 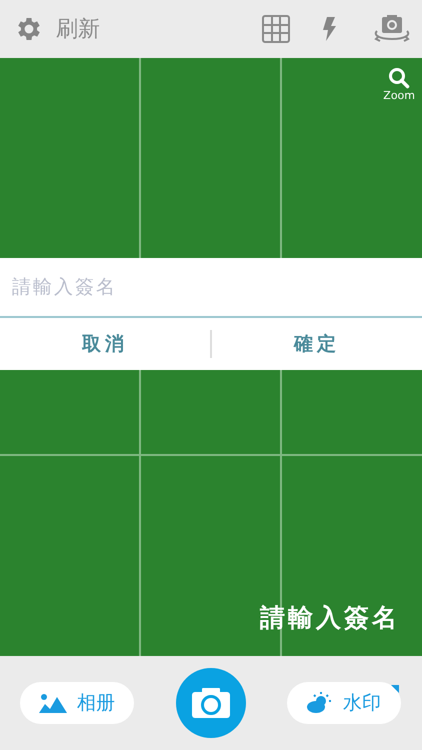 I want to click on watermark-text: 請輸入簽名, so click(x=330, y=618).